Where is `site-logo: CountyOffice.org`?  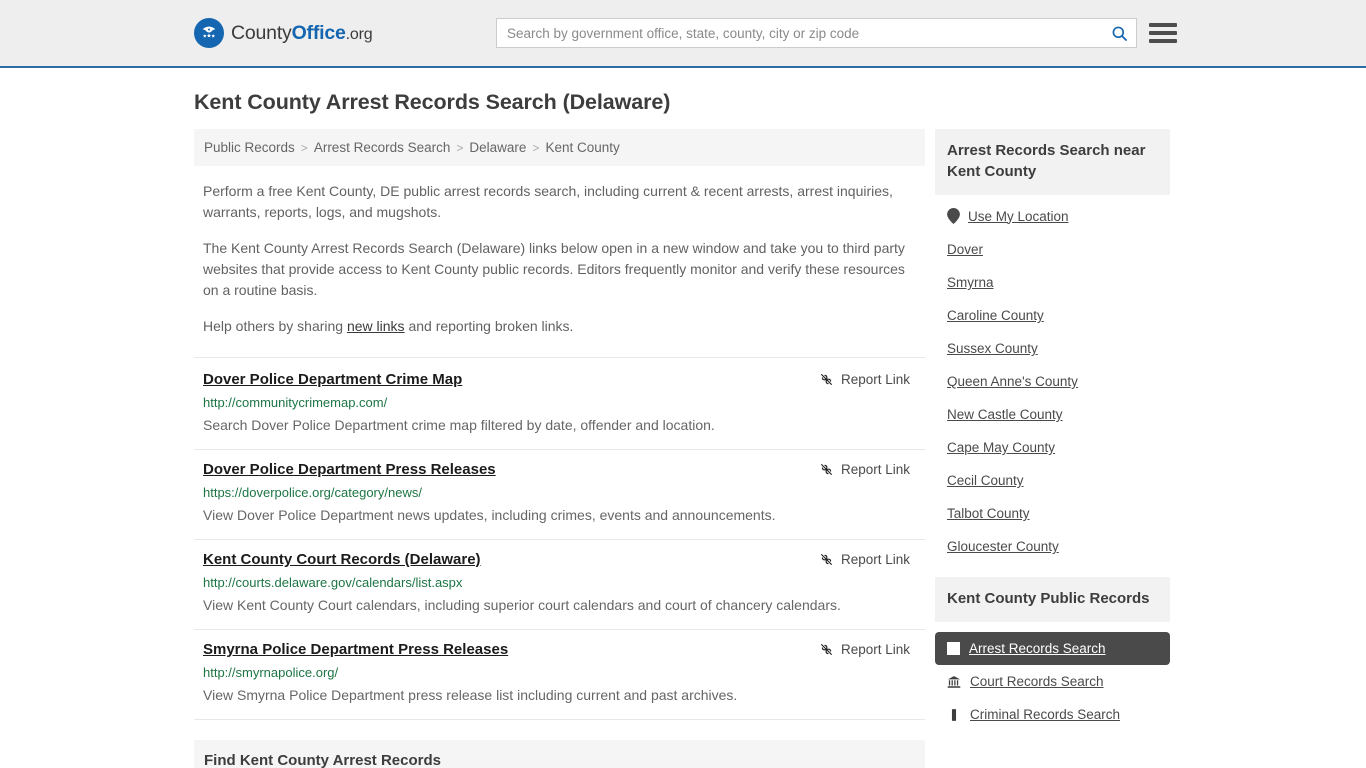 site-logo: CountyOffice.org is located at coordinates (283, 33).